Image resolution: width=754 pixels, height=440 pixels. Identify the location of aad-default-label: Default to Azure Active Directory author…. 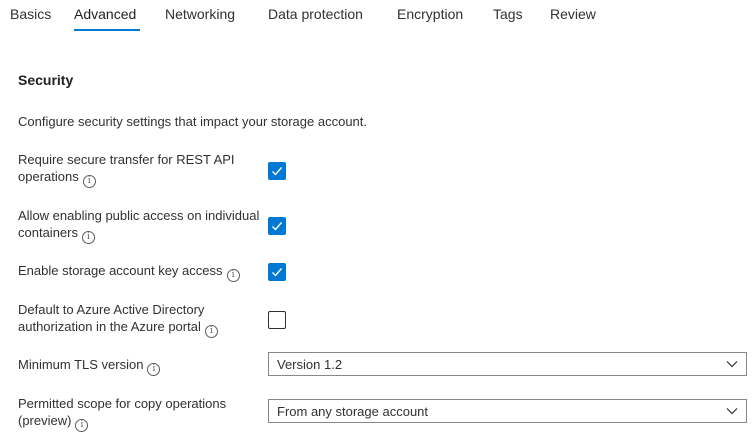
(143, 319).